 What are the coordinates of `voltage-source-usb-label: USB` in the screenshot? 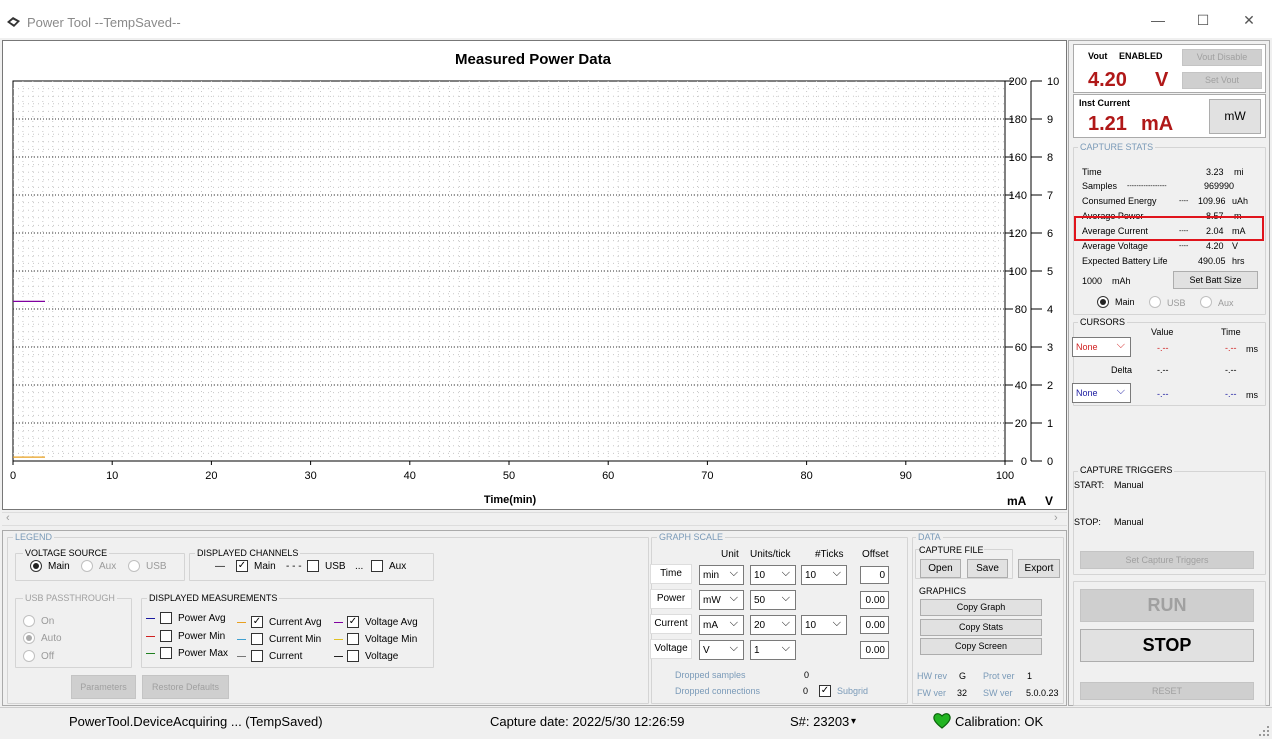 It's located at (156, 566).